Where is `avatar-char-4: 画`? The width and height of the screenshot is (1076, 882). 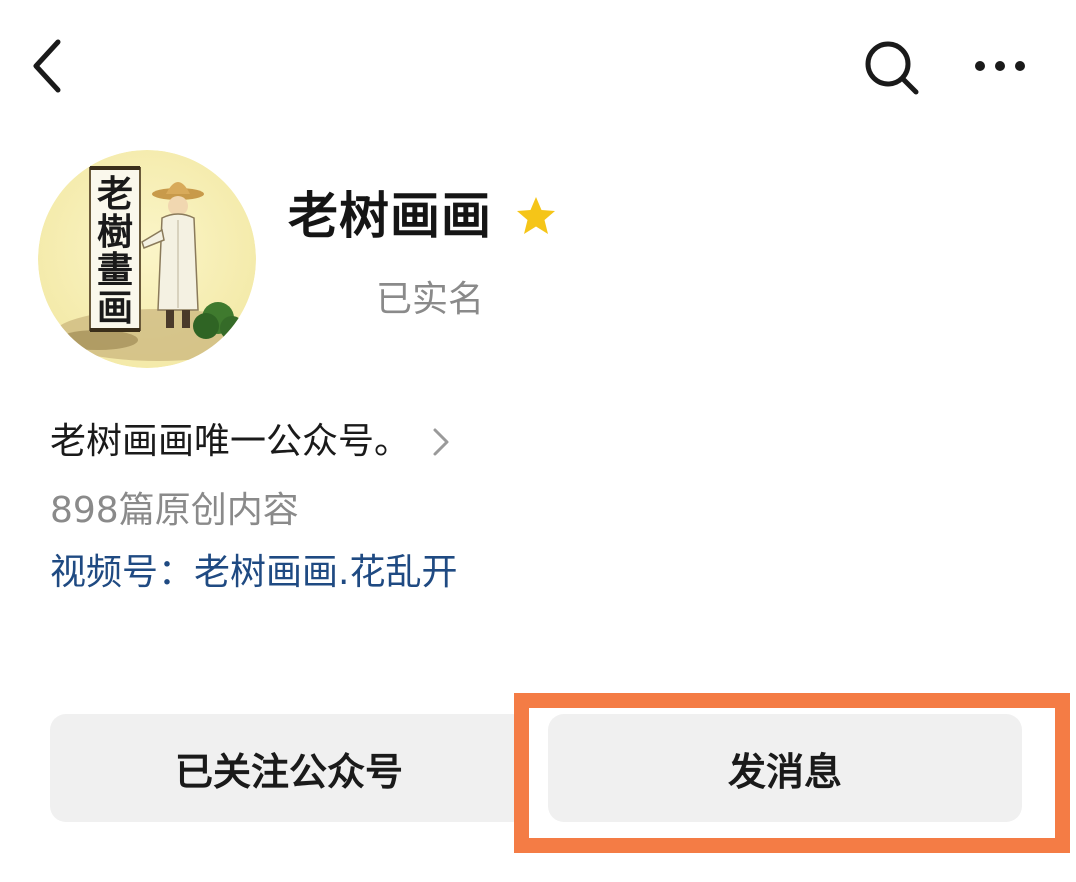 avatar-char-4: 画 is located at coordinates (115, 308).